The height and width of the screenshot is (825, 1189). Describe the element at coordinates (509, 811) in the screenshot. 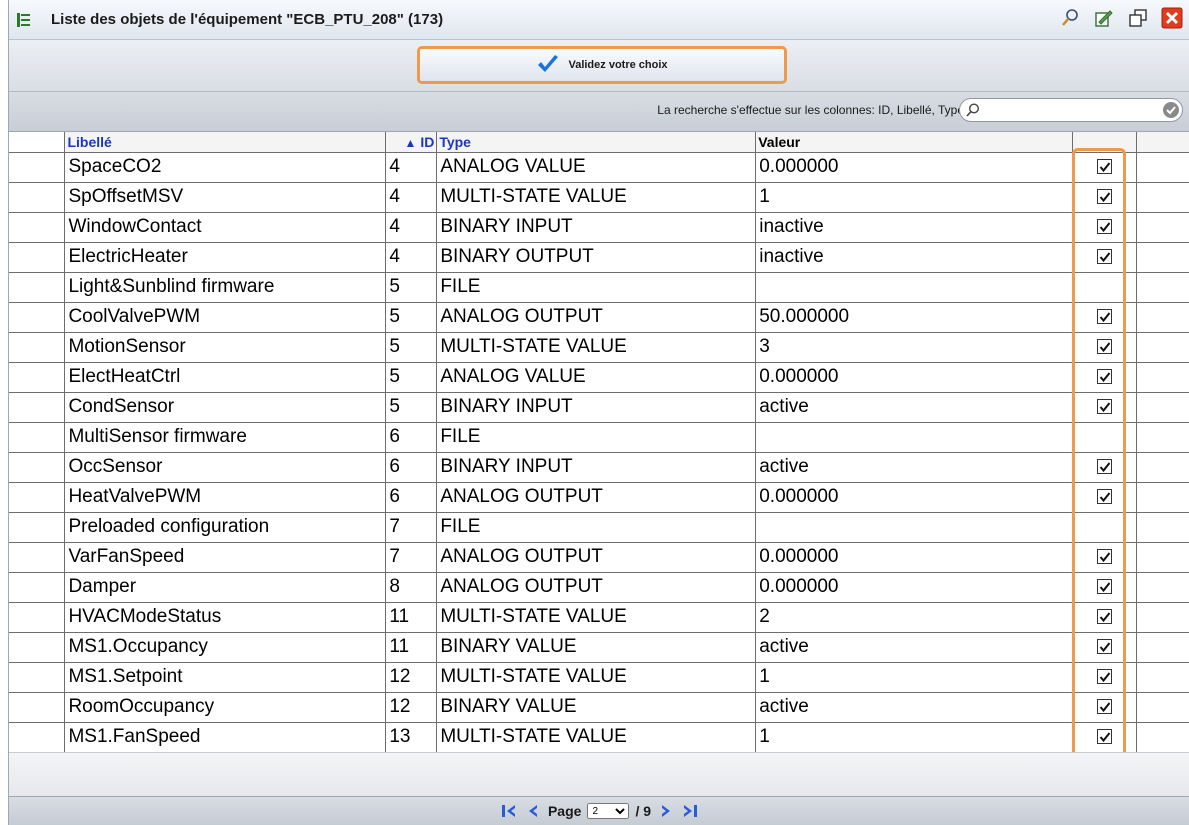

I see `first-page-icon` at that location.